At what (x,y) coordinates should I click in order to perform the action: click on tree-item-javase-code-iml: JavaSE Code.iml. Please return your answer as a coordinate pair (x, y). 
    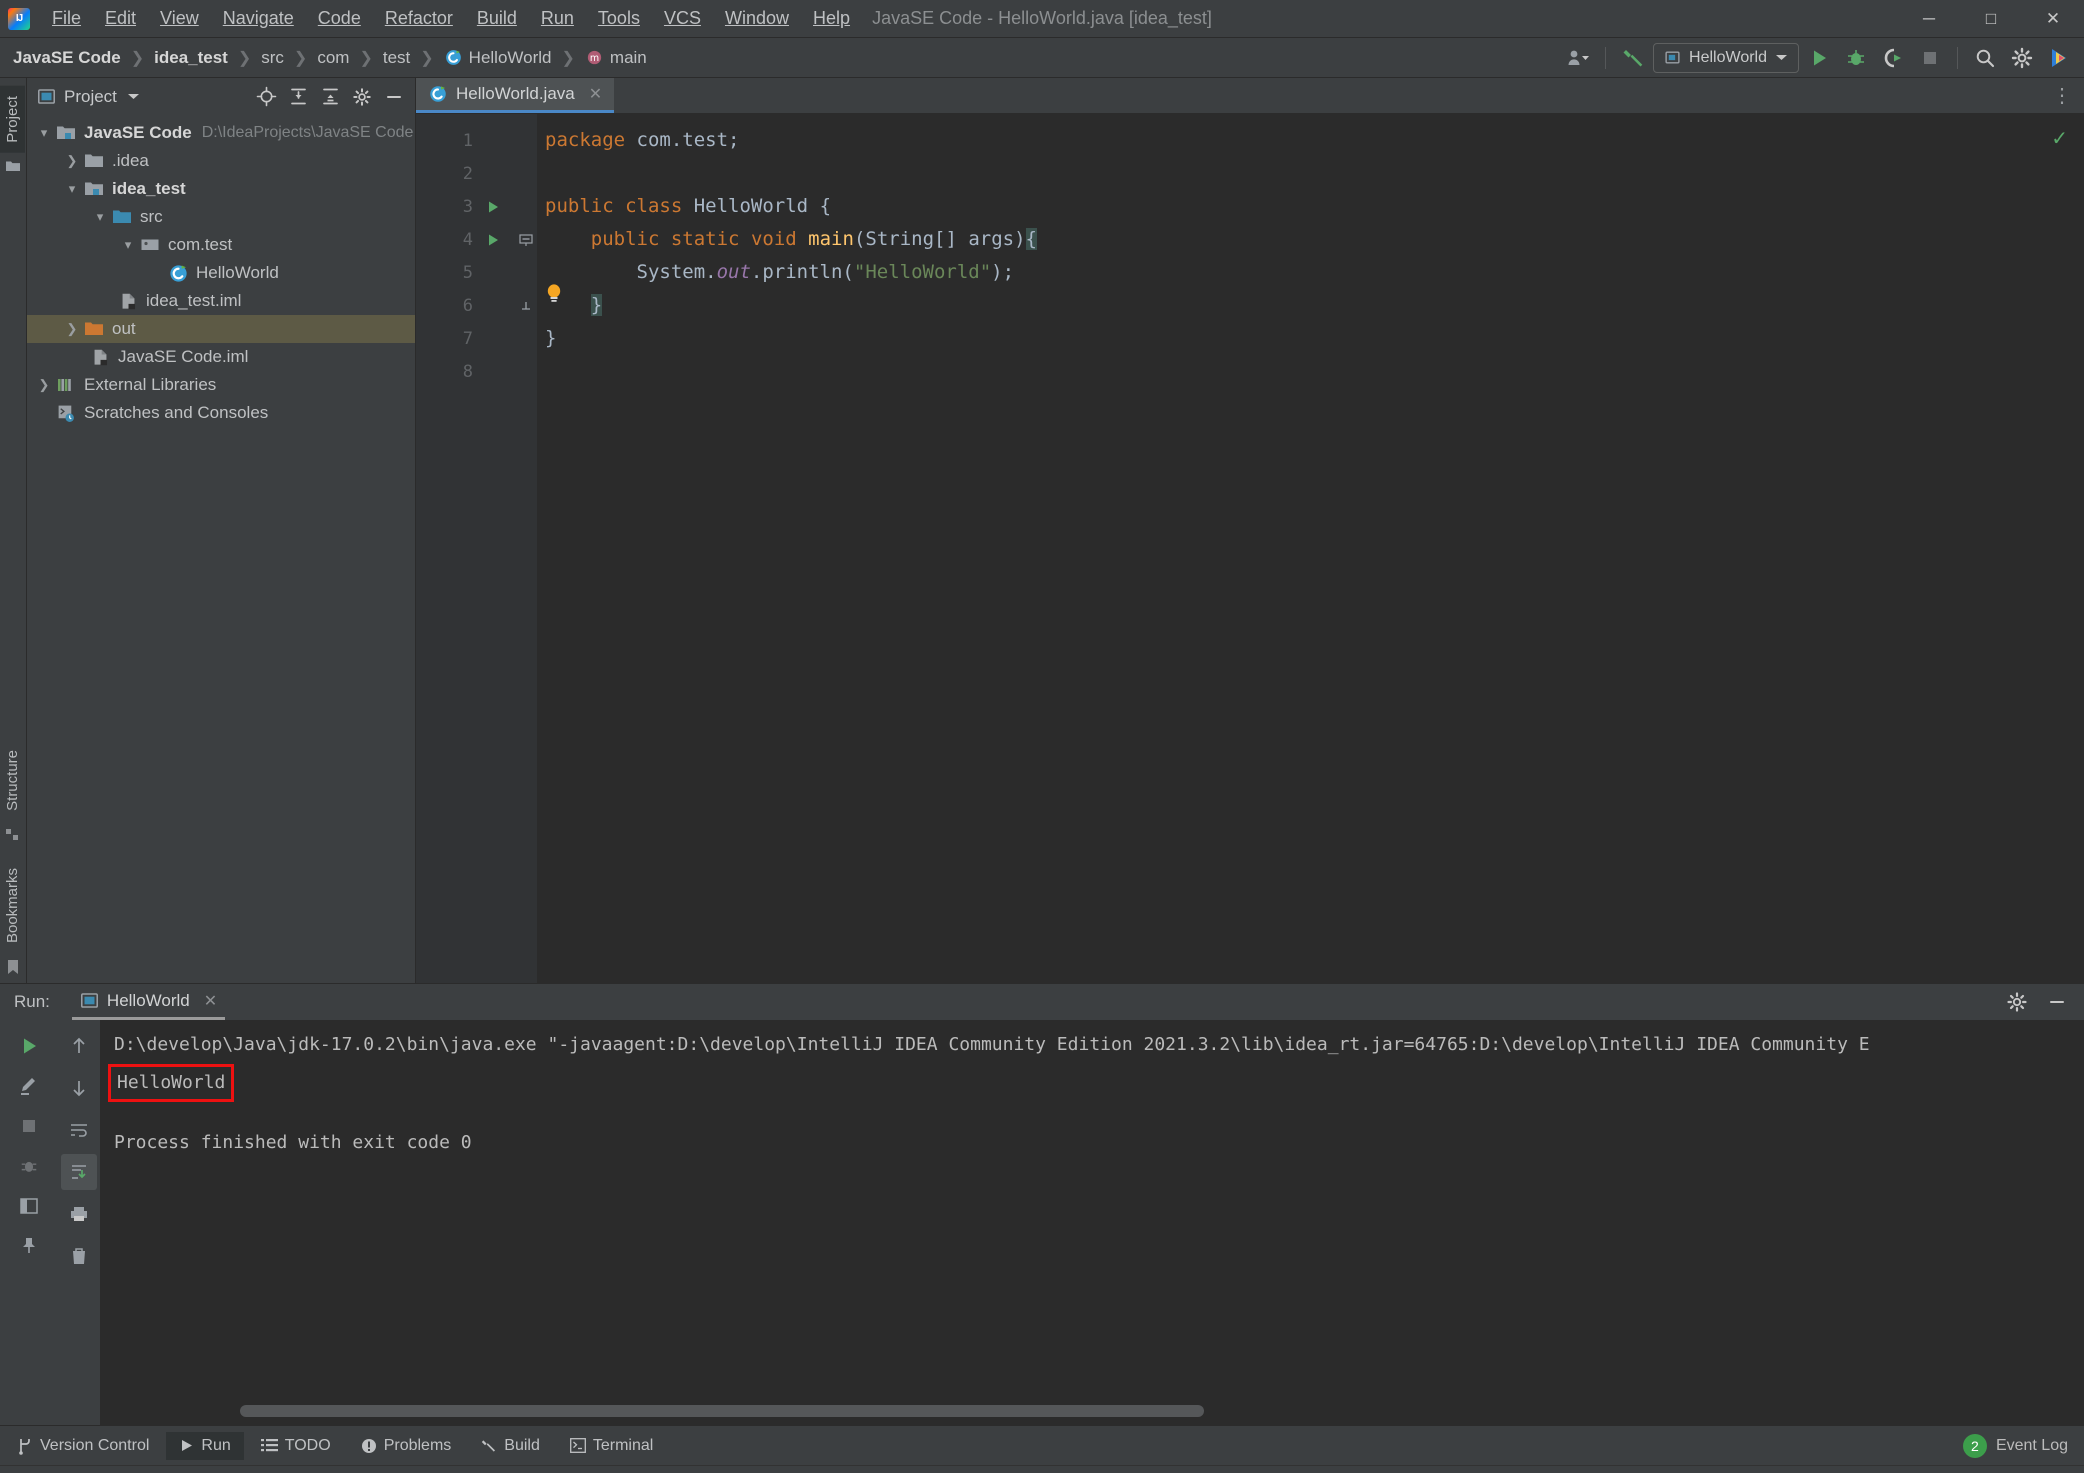
    Looking at the image, I should click on (221, 357).